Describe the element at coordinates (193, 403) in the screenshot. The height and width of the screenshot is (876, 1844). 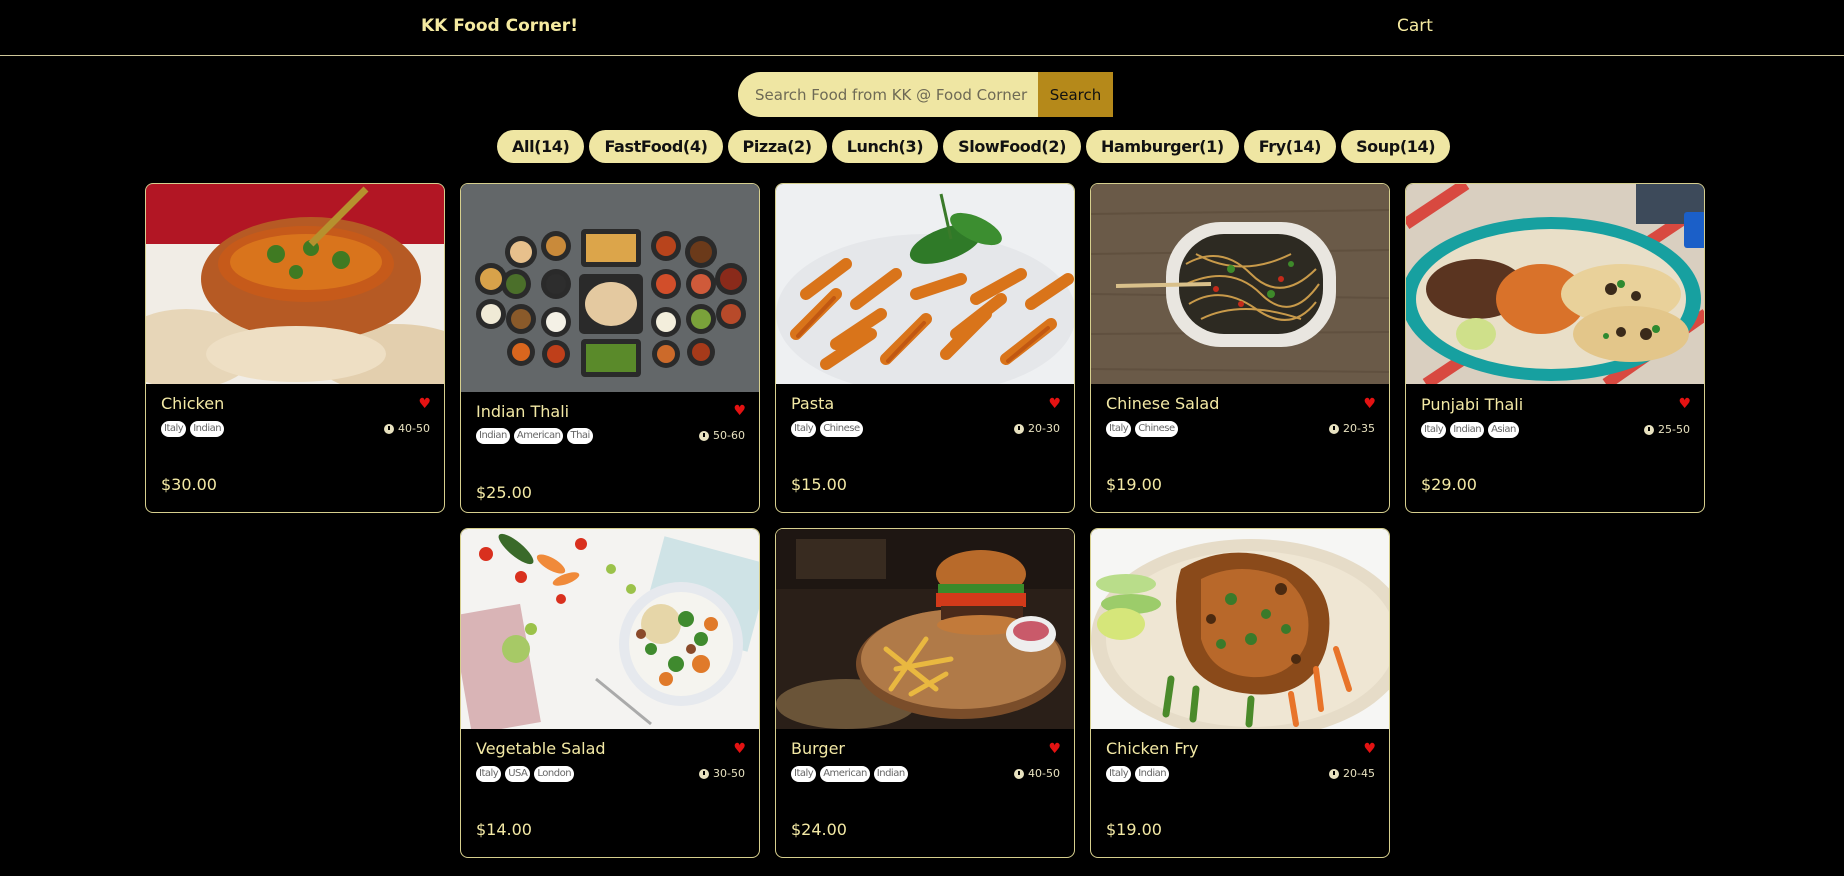
I see `food-name: Chicken` at that location.